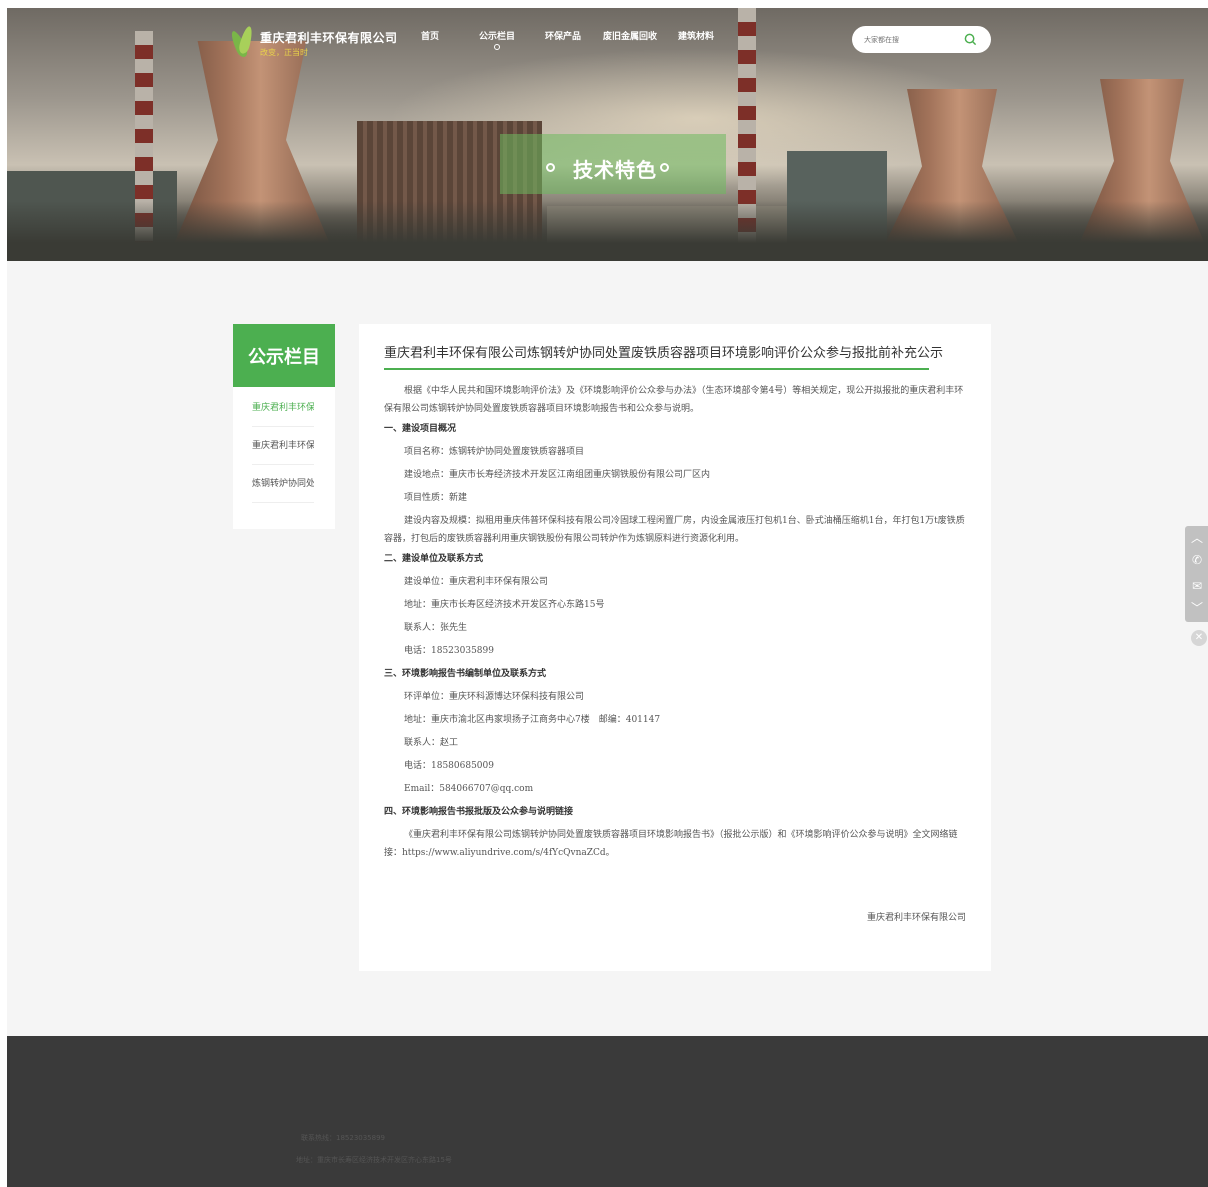  I want to click on search-box, so click(921, 39).